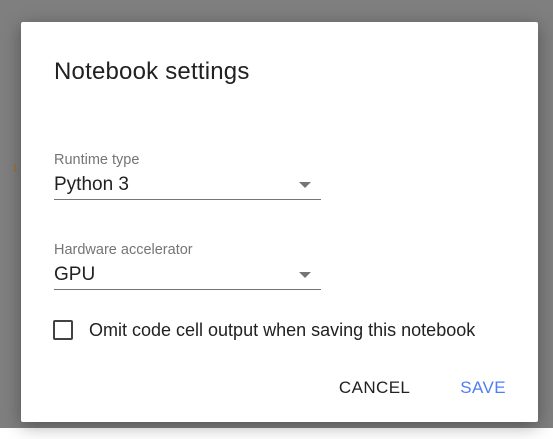  I want to click on backdrop-code-fragment: 1, so click(15, 169).